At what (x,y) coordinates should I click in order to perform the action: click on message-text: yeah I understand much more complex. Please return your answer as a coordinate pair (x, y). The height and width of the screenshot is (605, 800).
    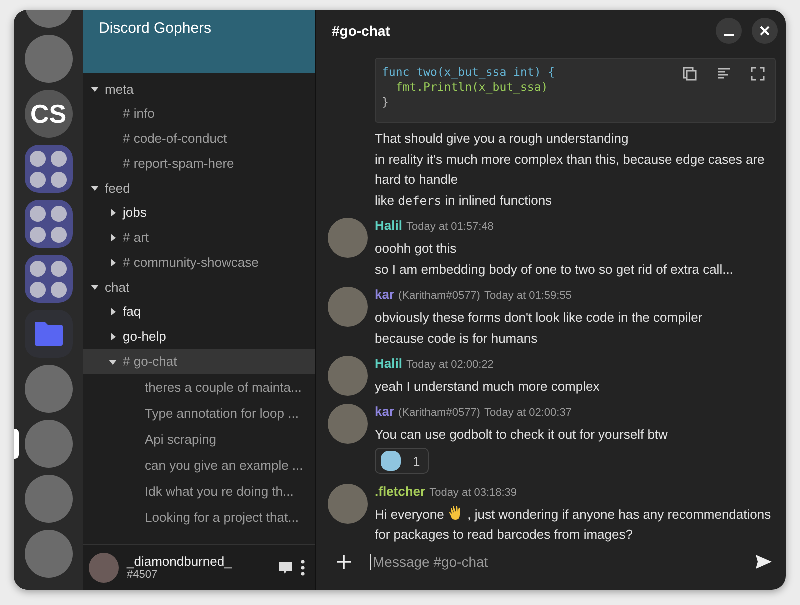
    Looking at the image, I should click on (488, 387).